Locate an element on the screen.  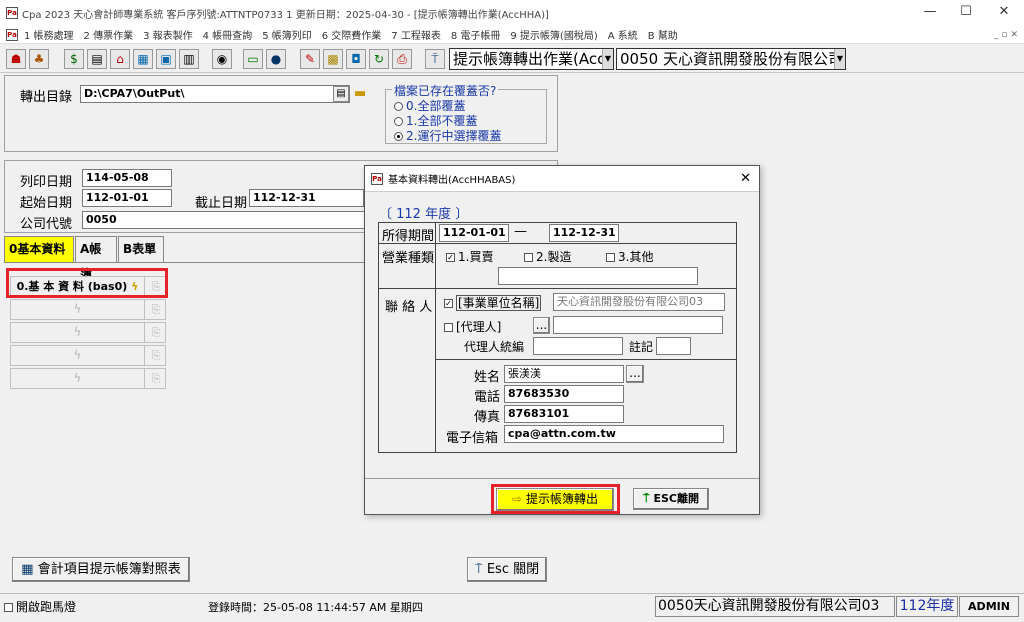
menu-item: 8 電子帳冊 is located at coordinates (476, 34).